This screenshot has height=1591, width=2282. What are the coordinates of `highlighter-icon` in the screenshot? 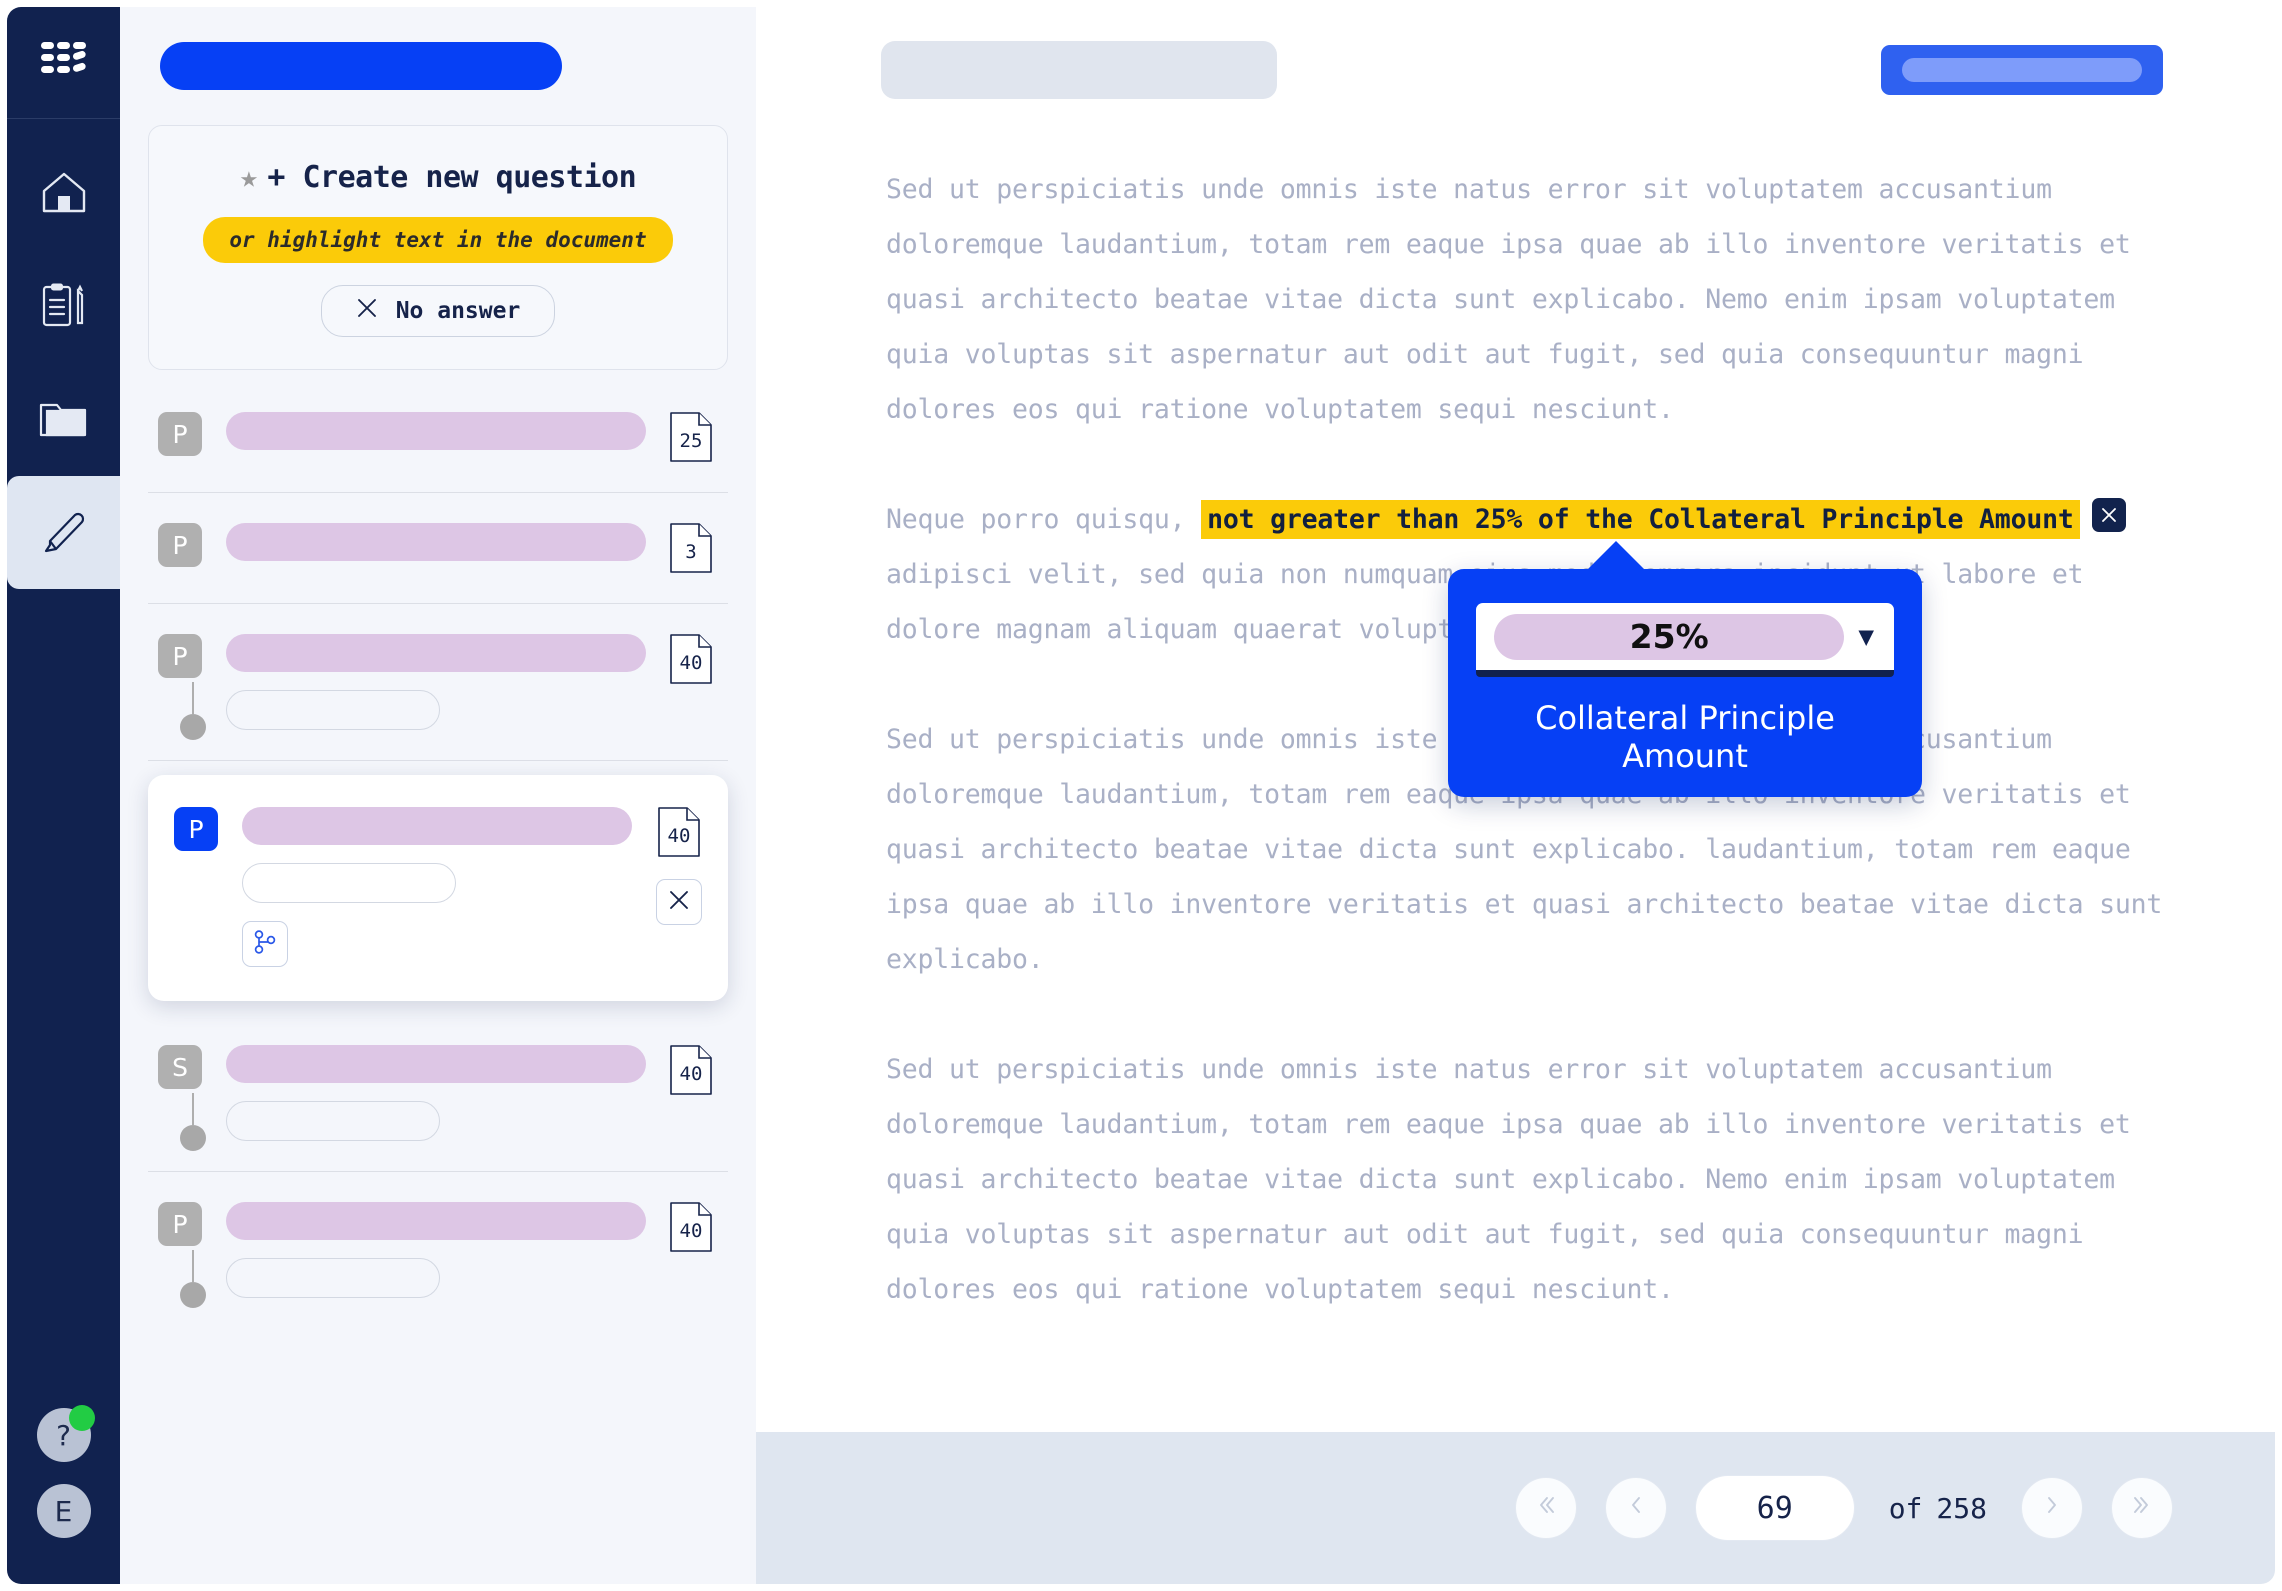 It's located at (64, 533).